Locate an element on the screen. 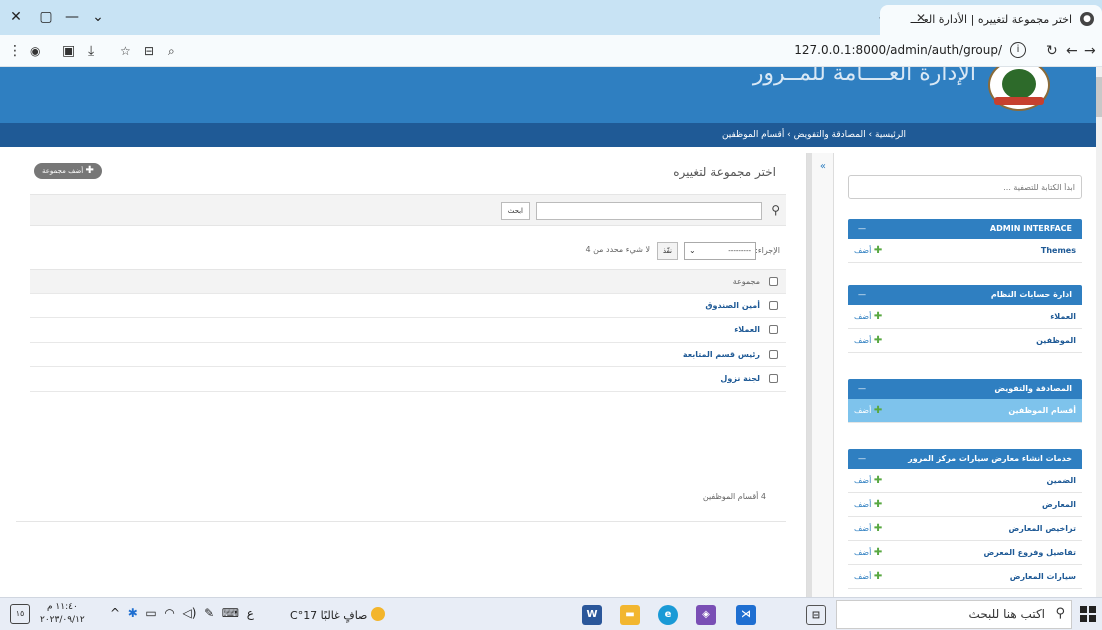  window-minimize-icon: — is located at coordinates (72, 17).